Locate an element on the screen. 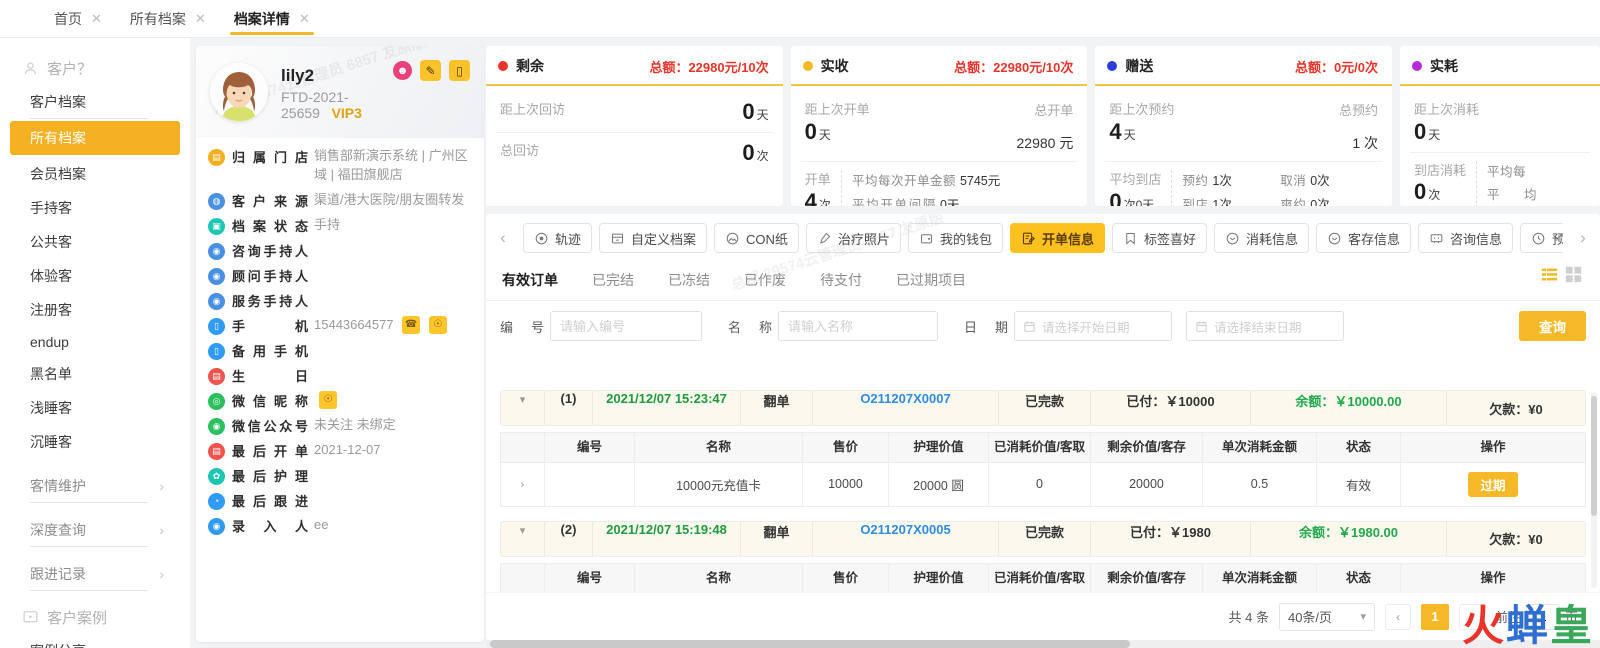 The height and width of the screenshot is (648, 1600). stat-unit: 次 is located at coordinates (824, 201).